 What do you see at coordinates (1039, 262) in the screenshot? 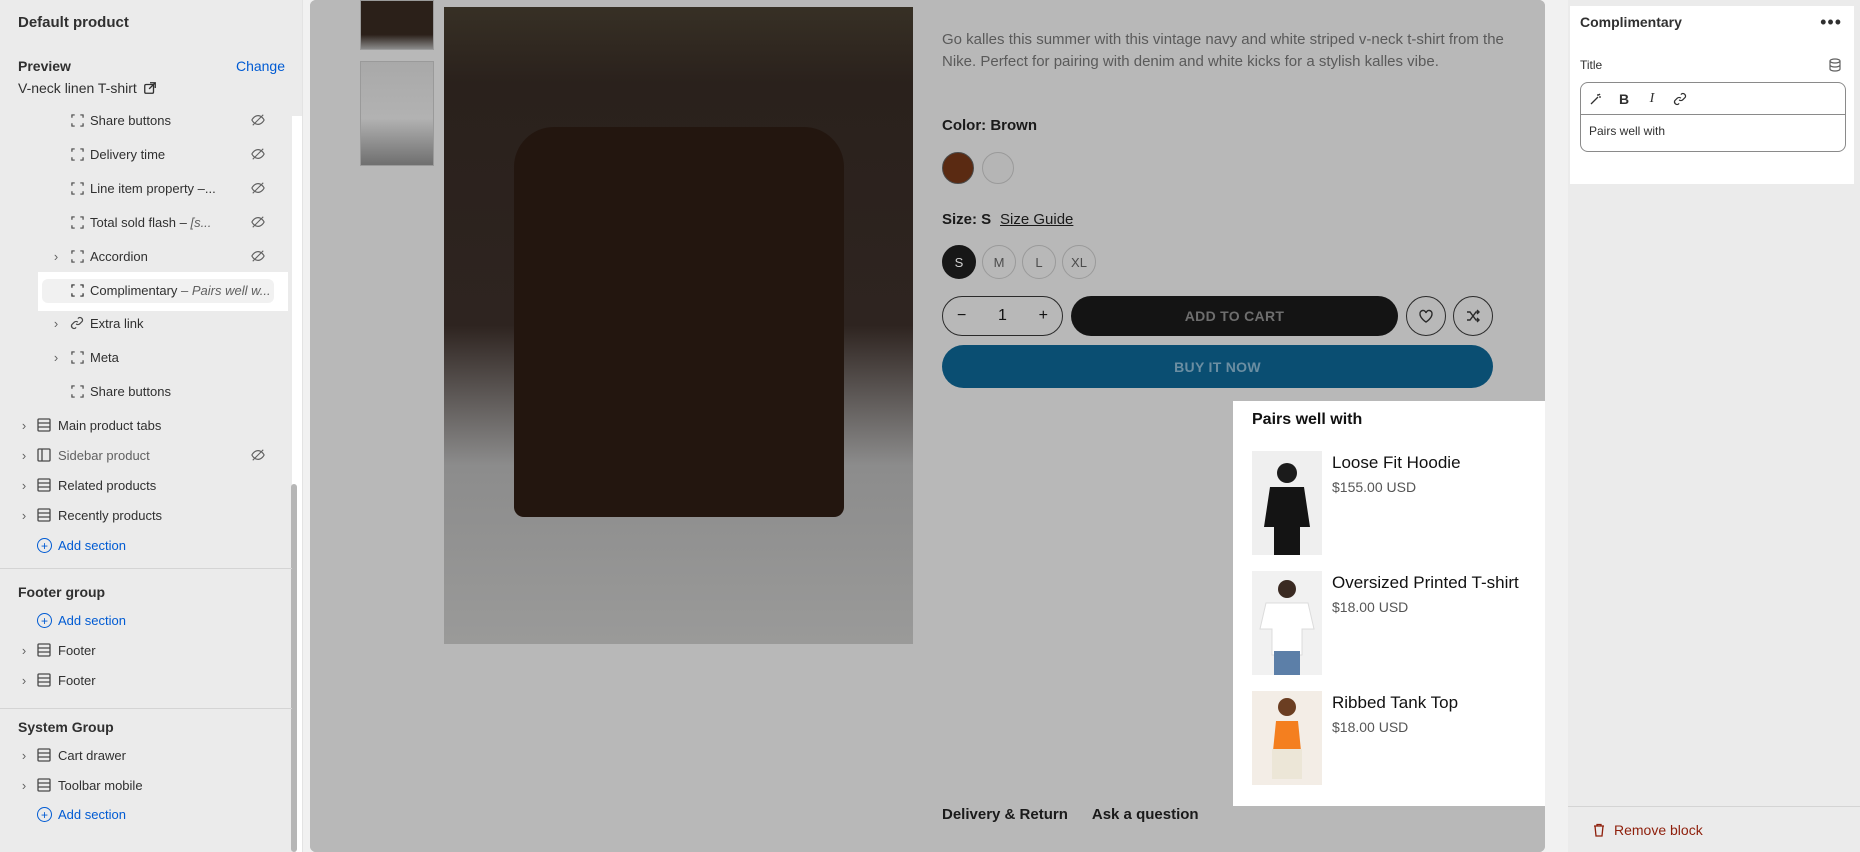
I see `size-option-l: L` at bounding box center [1039, 262].